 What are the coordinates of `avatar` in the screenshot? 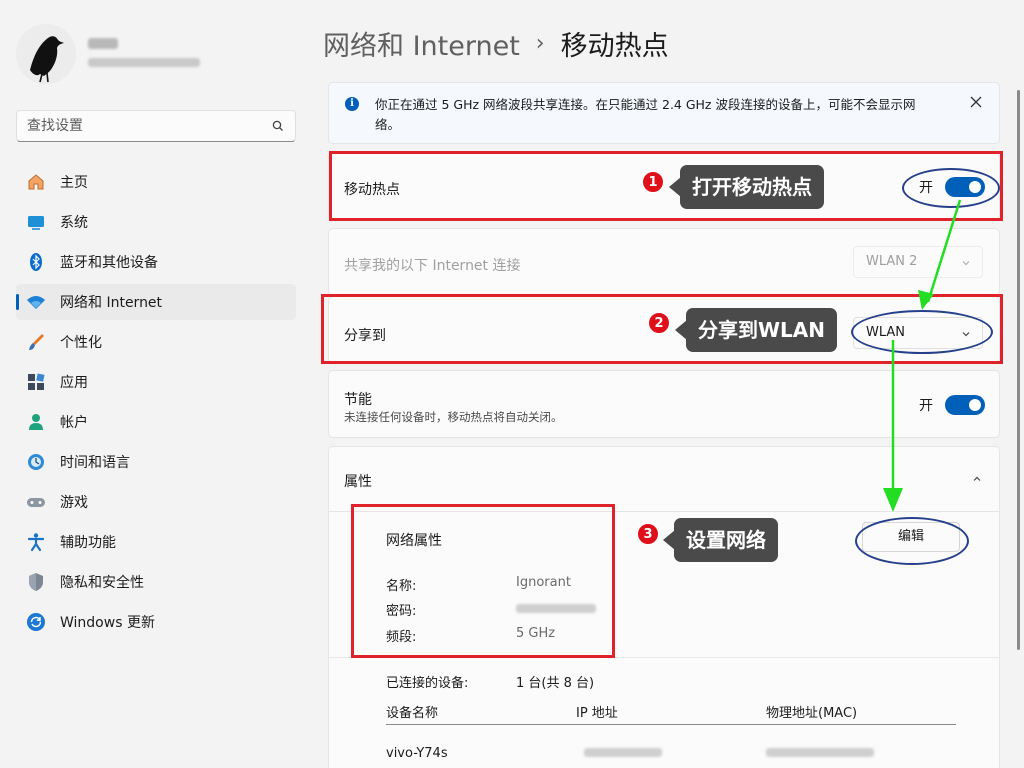 It's located at (46, 54).